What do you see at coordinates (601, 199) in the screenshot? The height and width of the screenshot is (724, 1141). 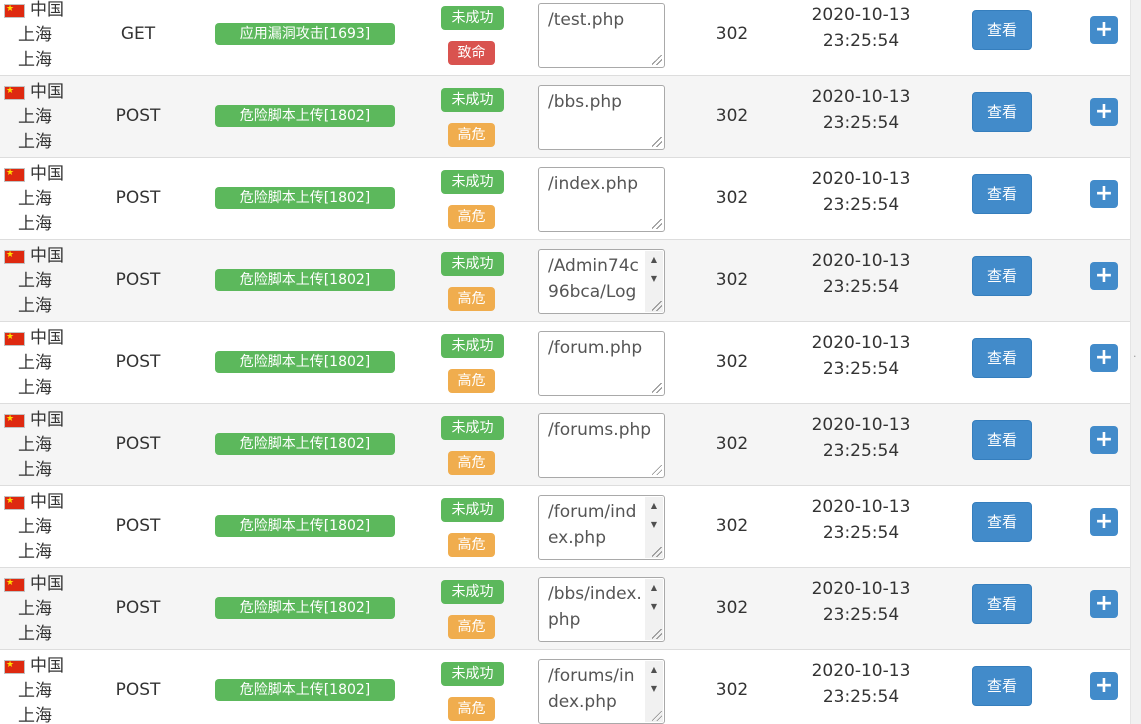 I see `url-textarea: /index.php` at bounding box center [601, 199].